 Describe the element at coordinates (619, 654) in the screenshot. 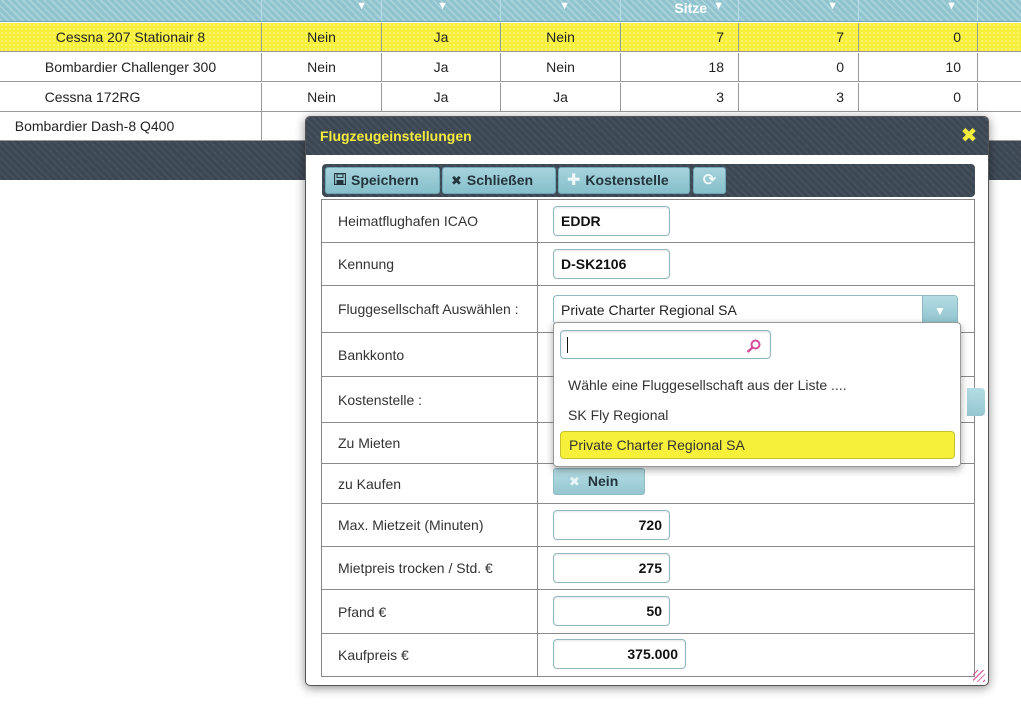

I see `purchase-price-input: 375.000` at that location.